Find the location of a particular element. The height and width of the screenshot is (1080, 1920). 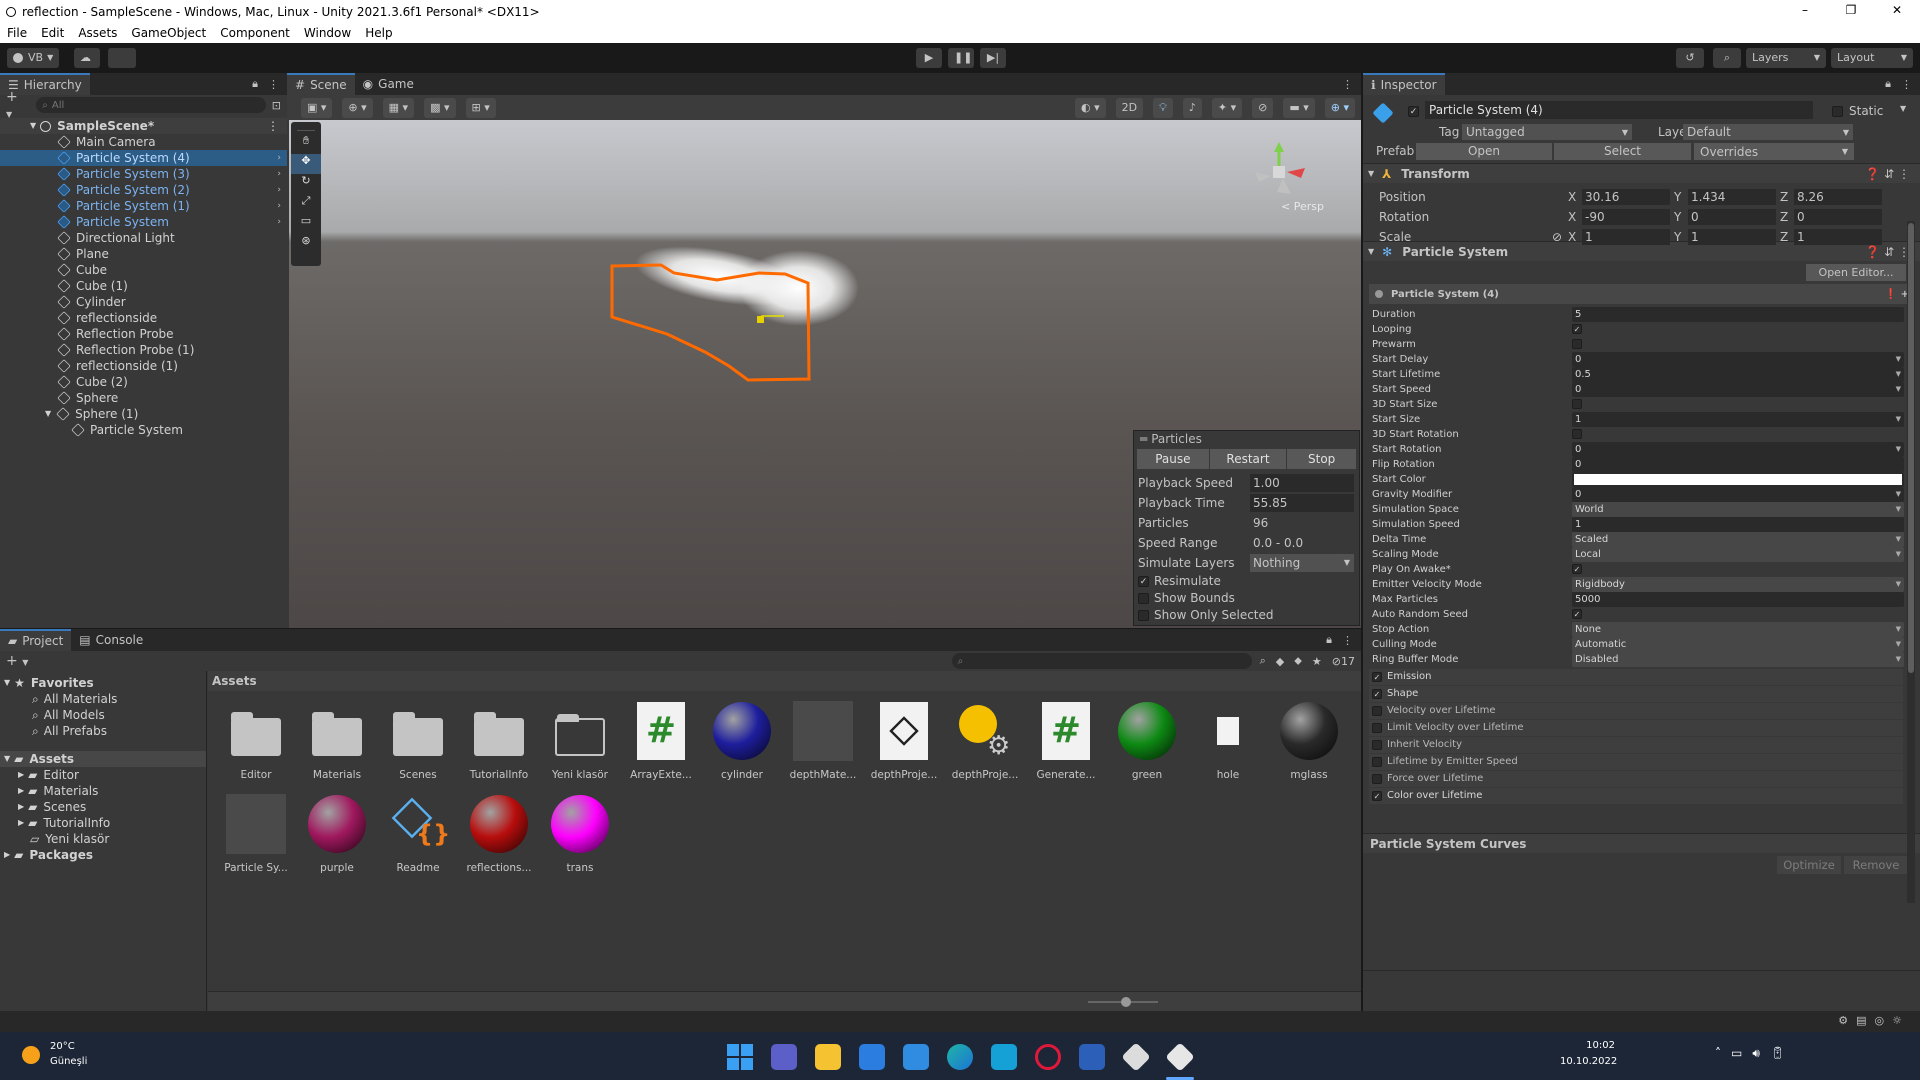

chevron-down-icon: ▼ is located at coordinates (1903, 108).